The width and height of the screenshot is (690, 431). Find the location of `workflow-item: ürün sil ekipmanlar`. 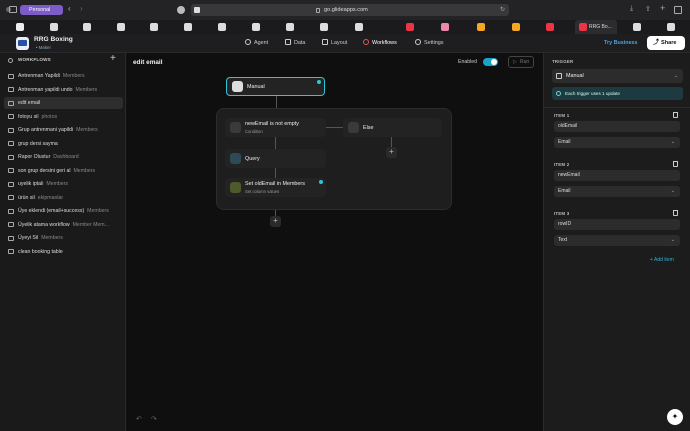

workflow-item: ürün sil ekipmanlar is located at coordinates (63, 198).